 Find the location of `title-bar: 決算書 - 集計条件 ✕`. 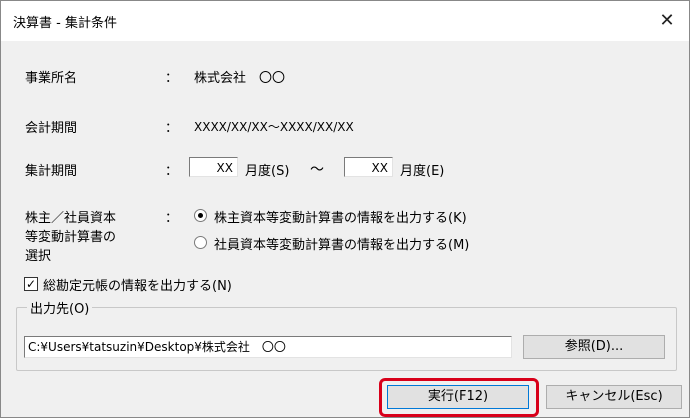

title-bar: 決算書 - 集計条件 ✕ is located at coordinates (345, 21).